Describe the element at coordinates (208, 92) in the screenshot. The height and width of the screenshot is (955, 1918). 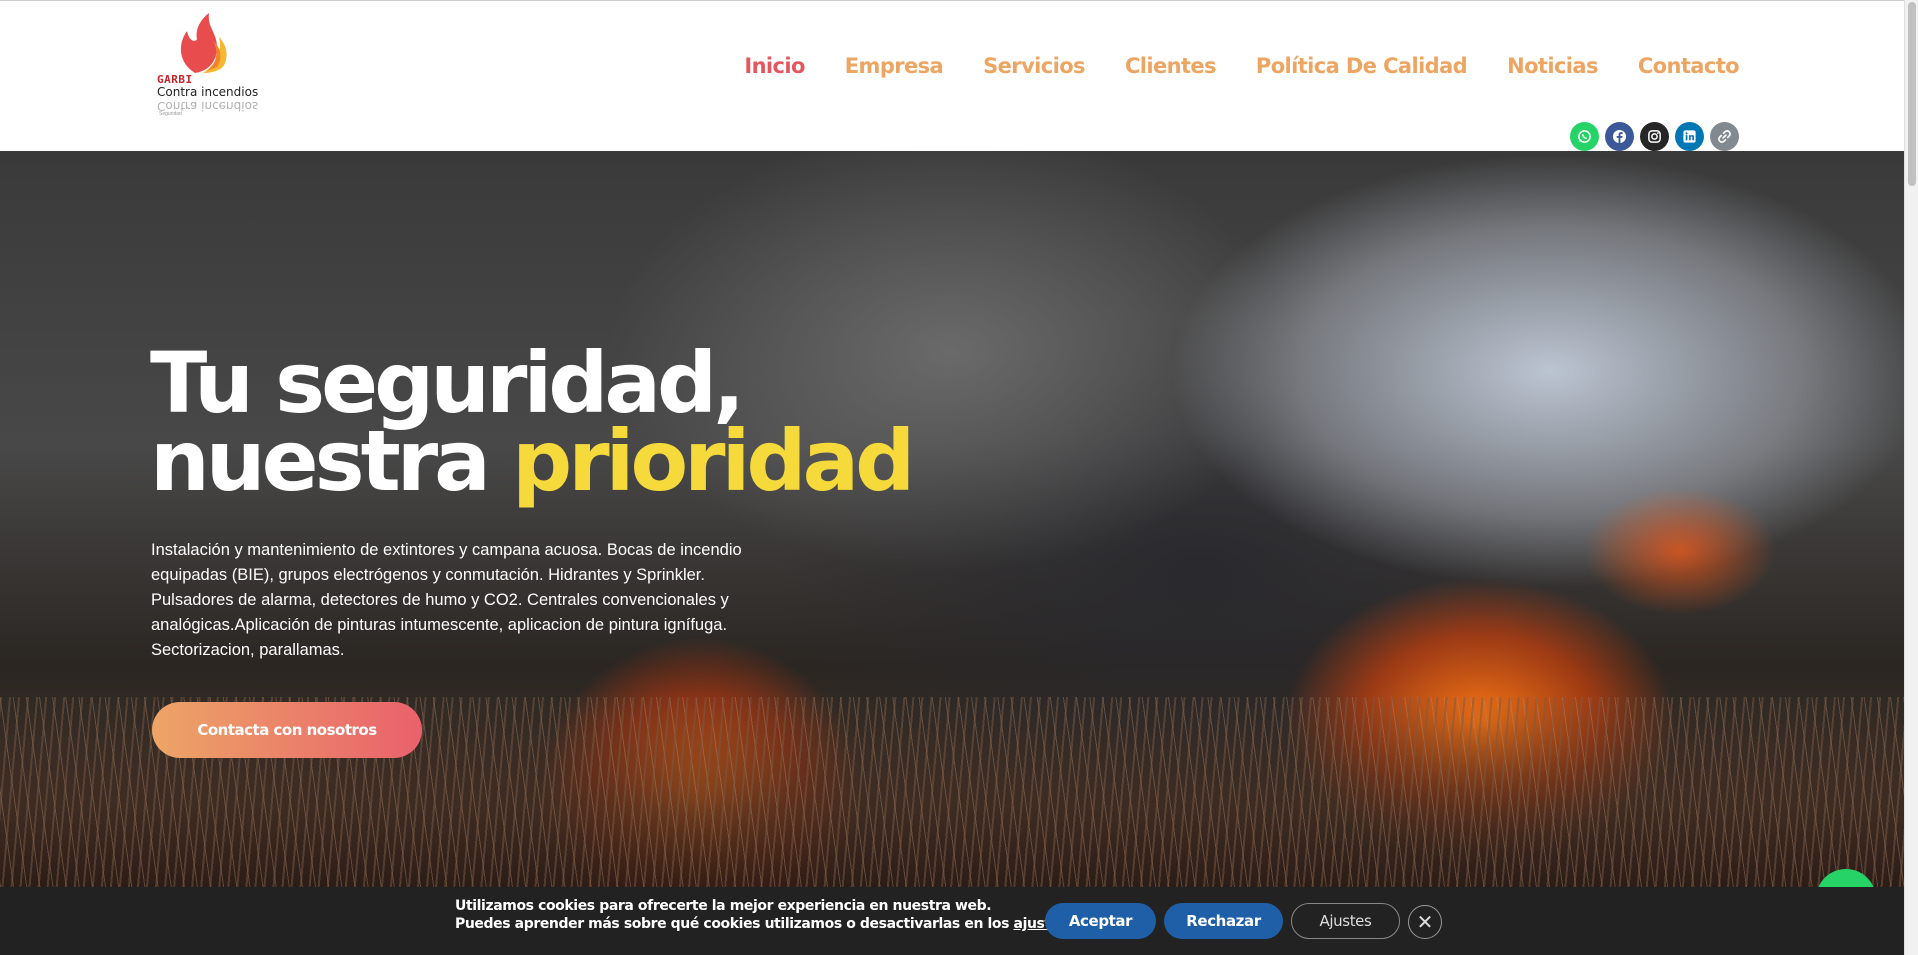
I see `logo-subtitle: Contra incendios` at that location.